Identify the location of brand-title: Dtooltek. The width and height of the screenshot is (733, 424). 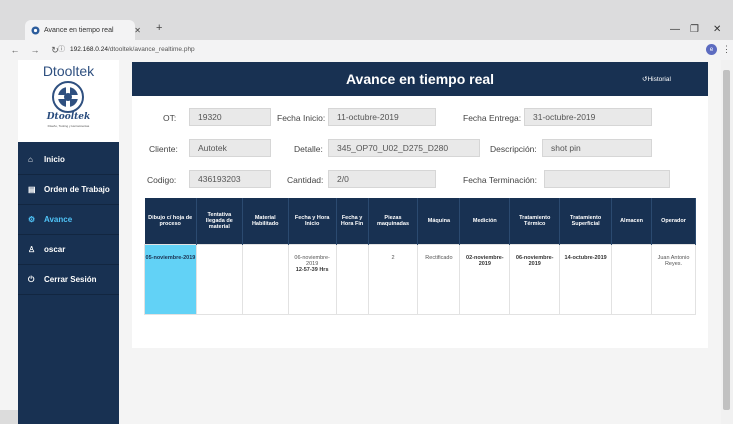
(68, 71).